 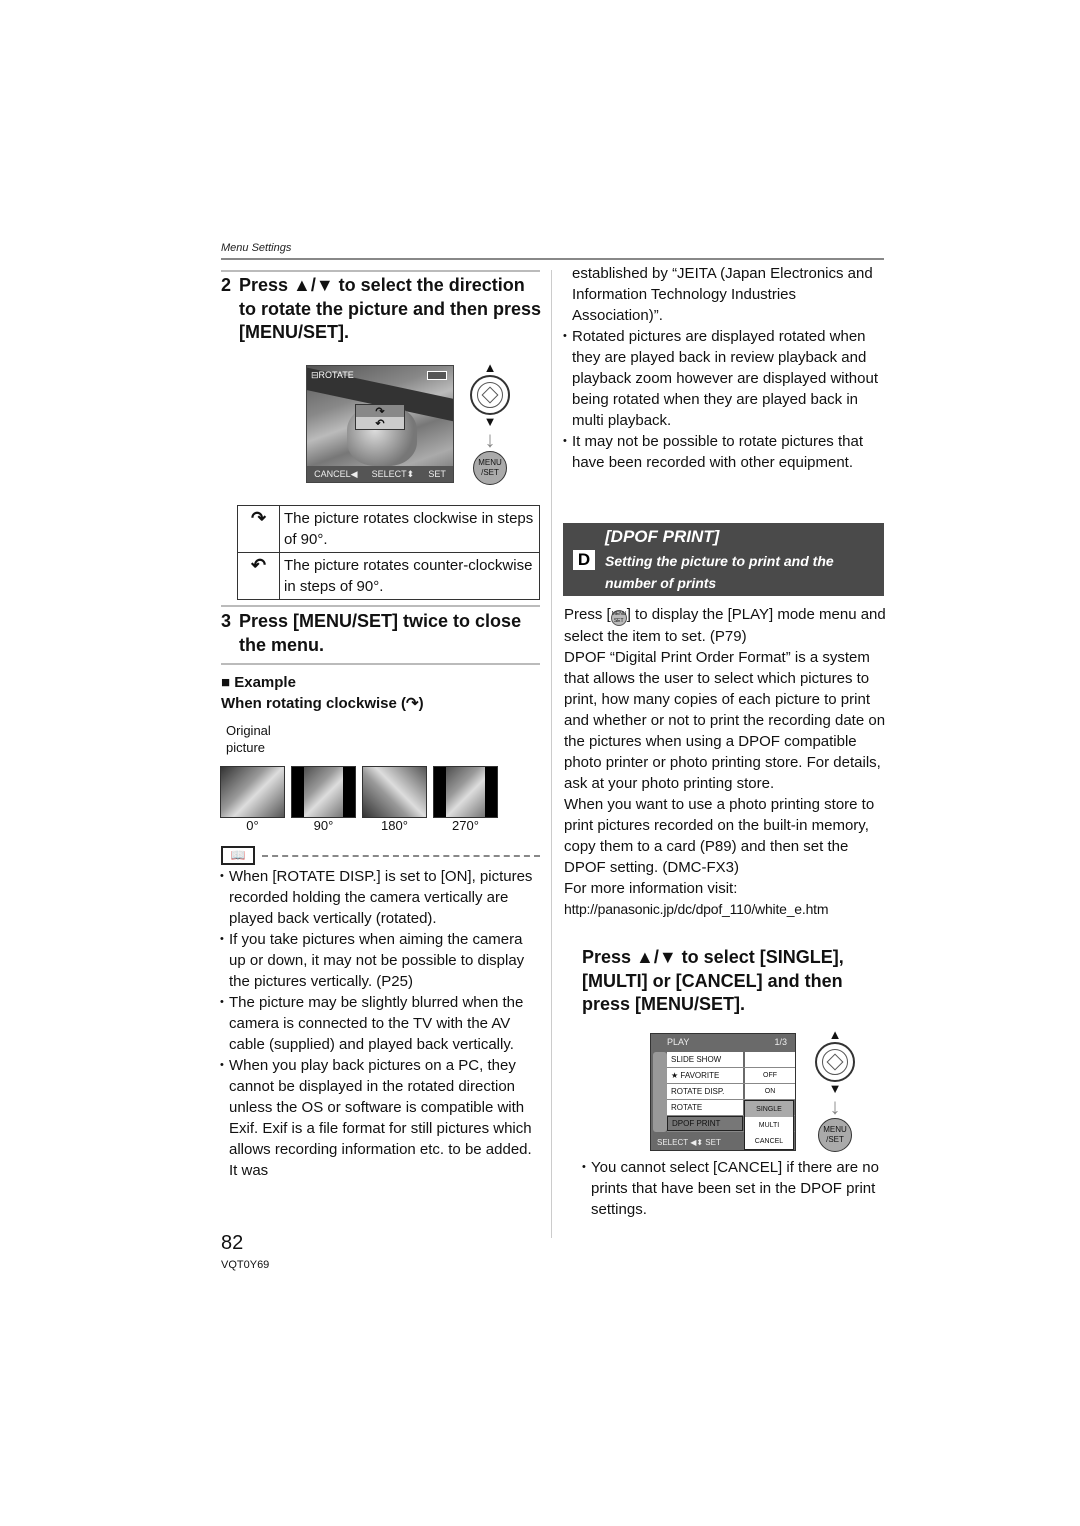 What do you see at coordinates (359, 799) in the screenshot?
I see `example-thumbnails: 0° 90° 180° 270°` at bounding box center [359, 799].